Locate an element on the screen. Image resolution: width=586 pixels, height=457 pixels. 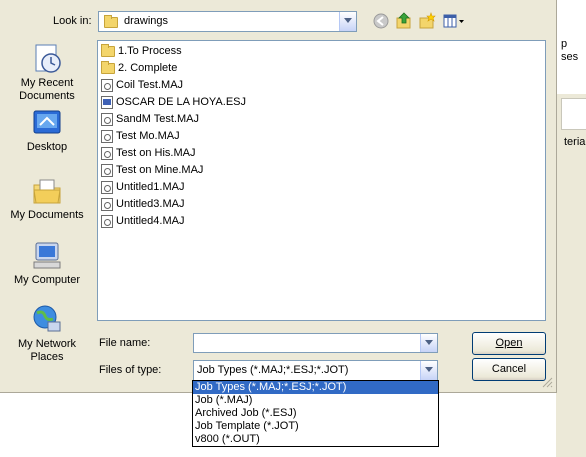
place-label: My Recent Documents is located at coordinates (47, 89).